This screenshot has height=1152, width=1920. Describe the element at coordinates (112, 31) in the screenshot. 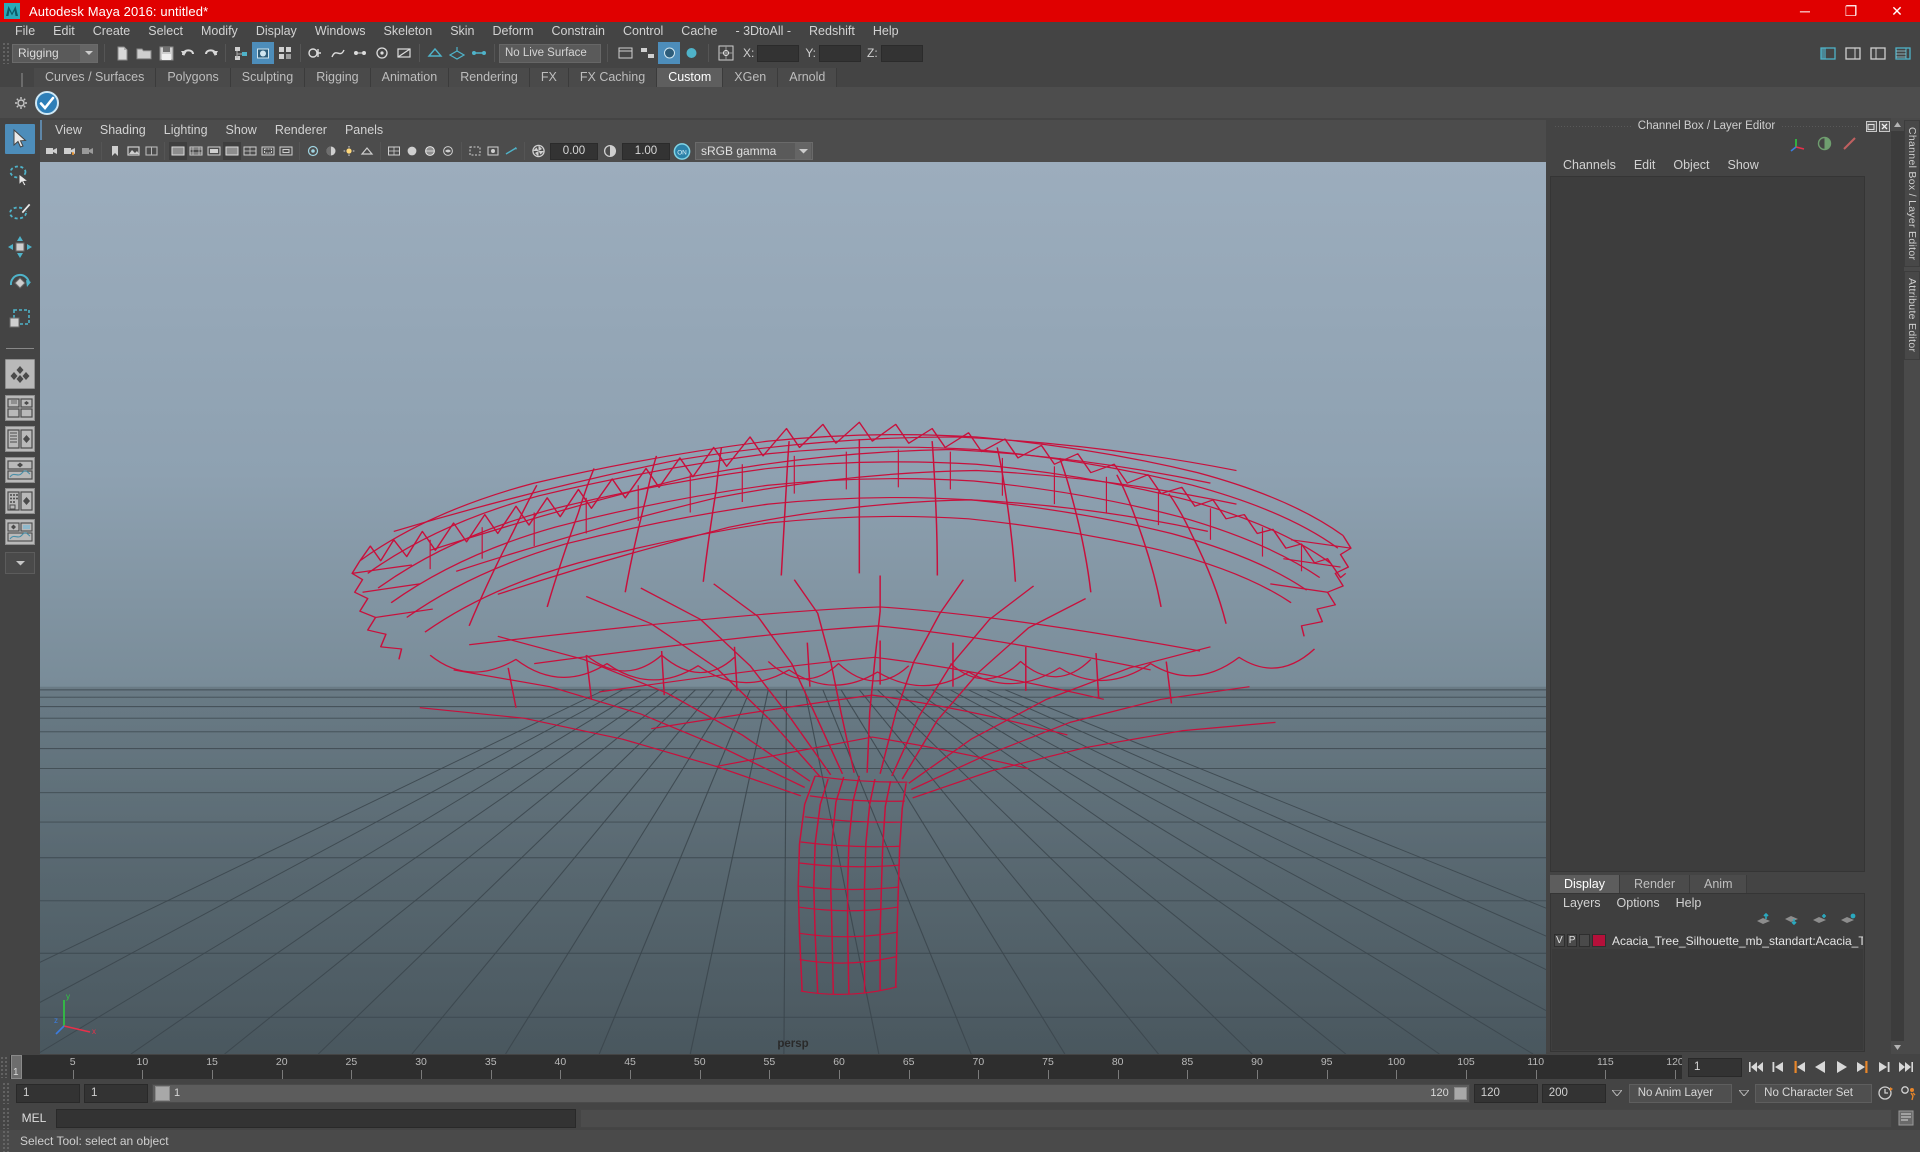

I see `menu-create: Create` at that location.